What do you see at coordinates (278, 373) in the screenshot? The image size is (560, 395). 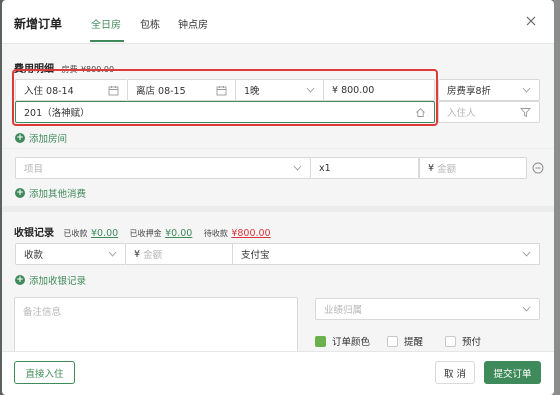 I see `modal-footer: 直接入住 取 消 提交订单` at bounding box center [278, 373].